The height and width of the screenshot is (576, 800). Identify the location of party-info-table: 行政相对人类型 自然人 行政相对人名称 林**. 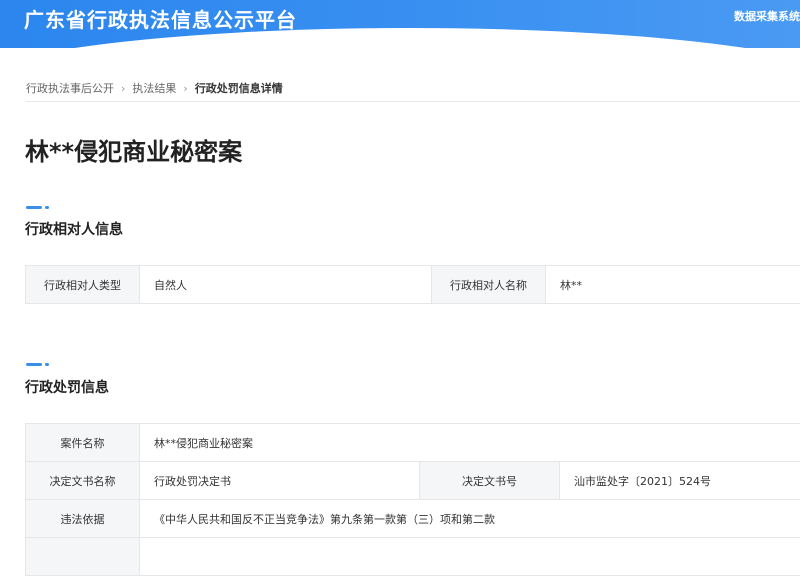
(412, 284).